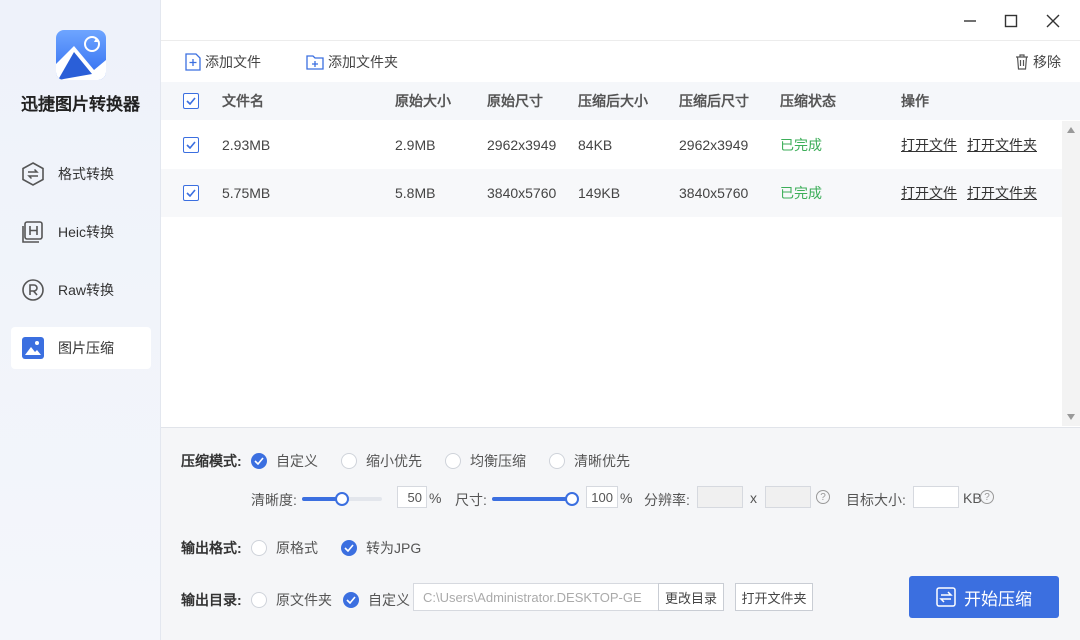 The image size is (1080, 640). I want to click on app-logo-icon, so click(81, 55).